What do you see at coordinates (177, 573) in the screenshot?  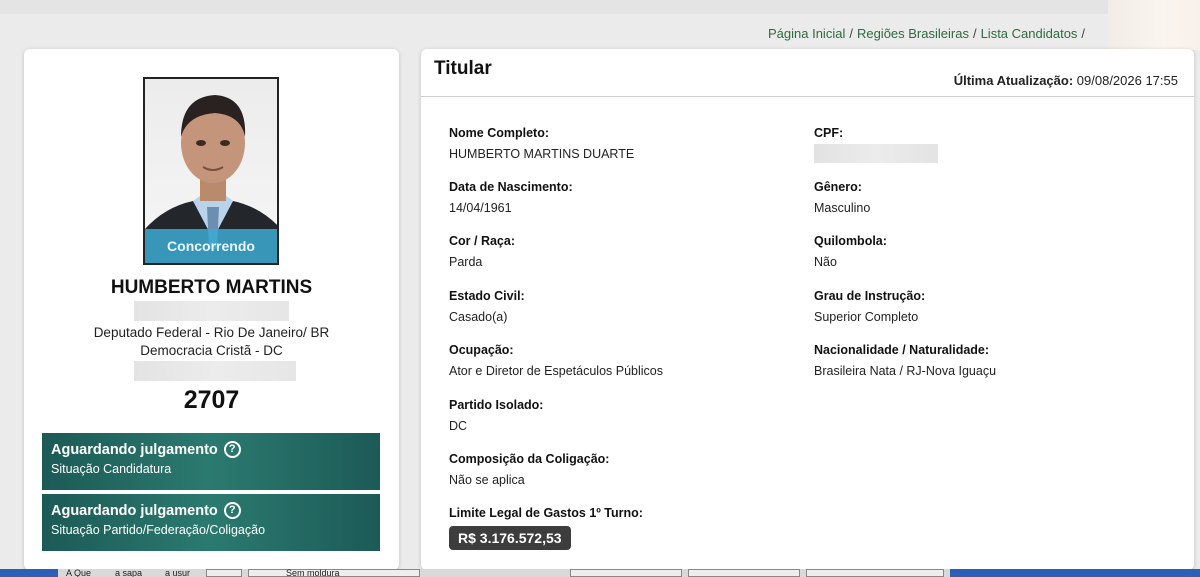 I see `taskbar-item: a usur` at bounding box center [177, 573].